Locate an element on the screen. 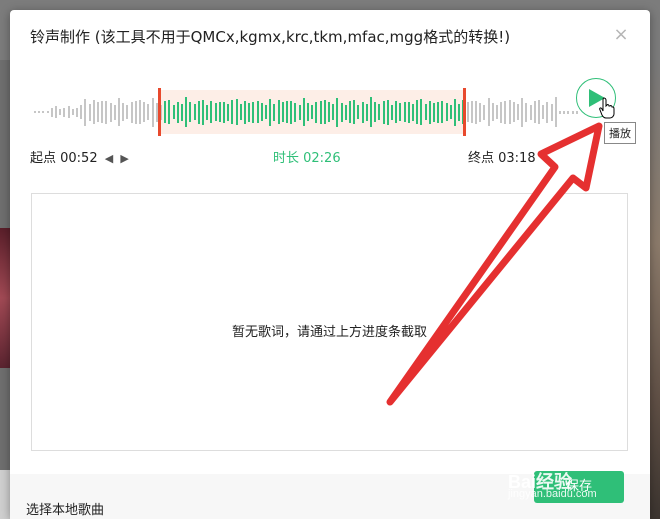  end-forward-arrow-icon: ▶ is located at coordinates (566, 158).